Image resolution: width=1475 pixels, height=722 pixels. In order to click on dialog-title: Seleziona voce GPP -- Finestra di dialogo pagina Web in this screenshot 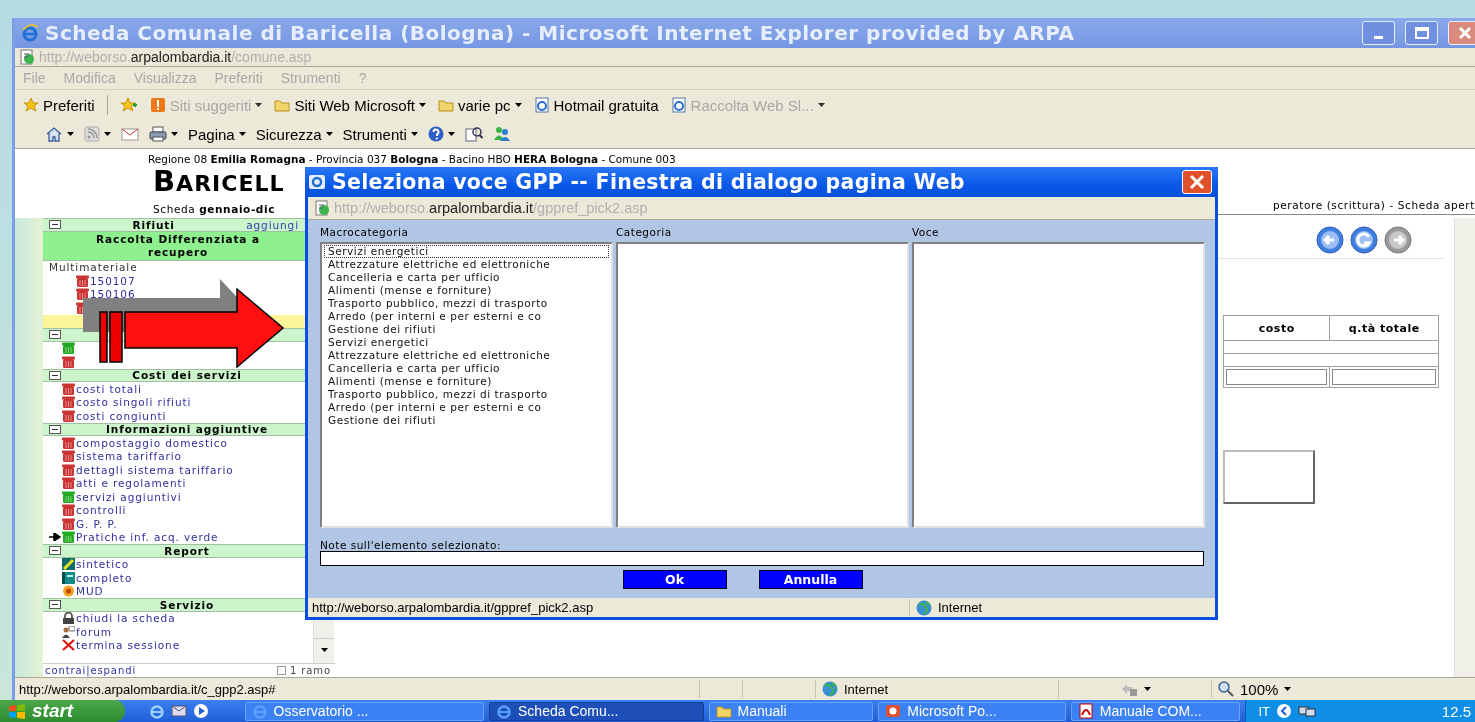, I will do `click(649, 182)`.